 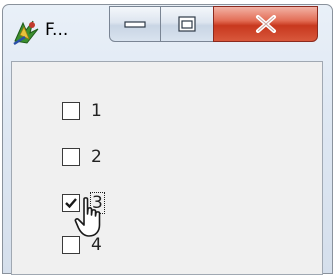 I want to click on minimize-button, so click(x=135, y=24).